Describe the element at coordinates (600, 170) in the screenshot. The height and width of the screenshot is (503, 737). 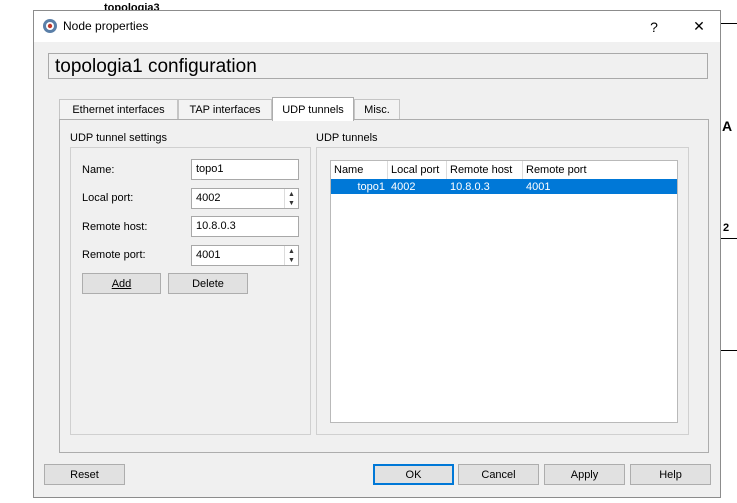
I see `column-header-remote-port: Remote port` at that location.